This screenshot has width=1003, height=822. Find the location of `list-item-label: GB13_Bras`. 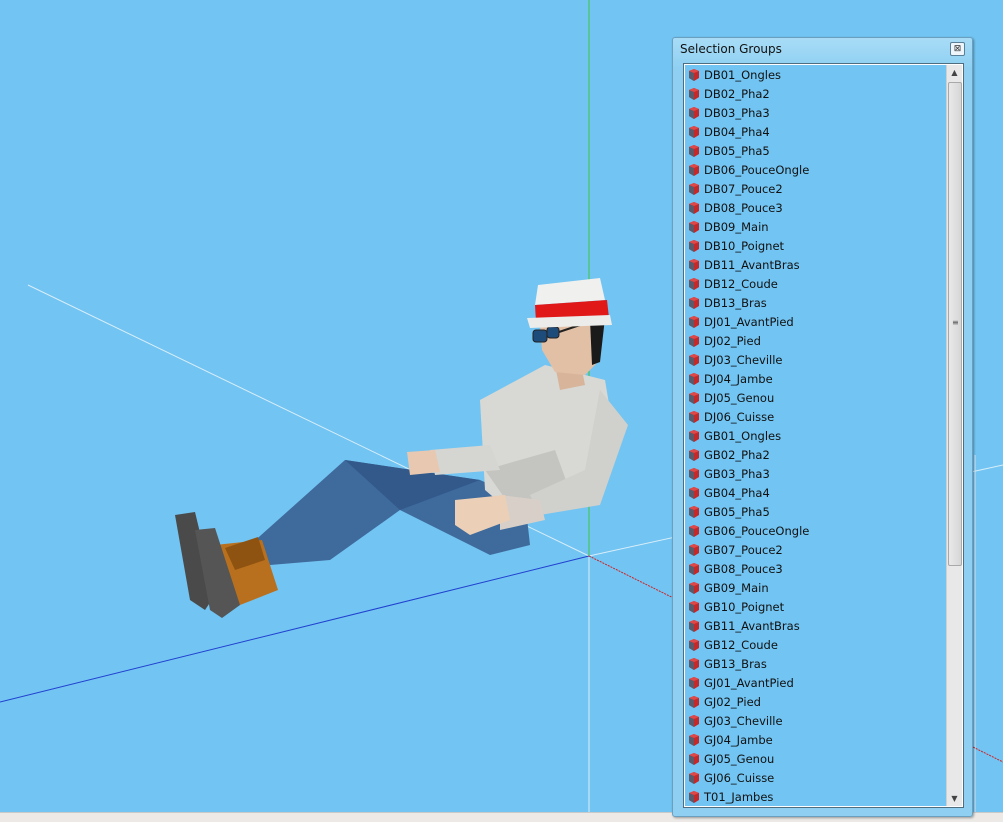

list-item-label: GB13_Bras is located at coordinates (735, 664).